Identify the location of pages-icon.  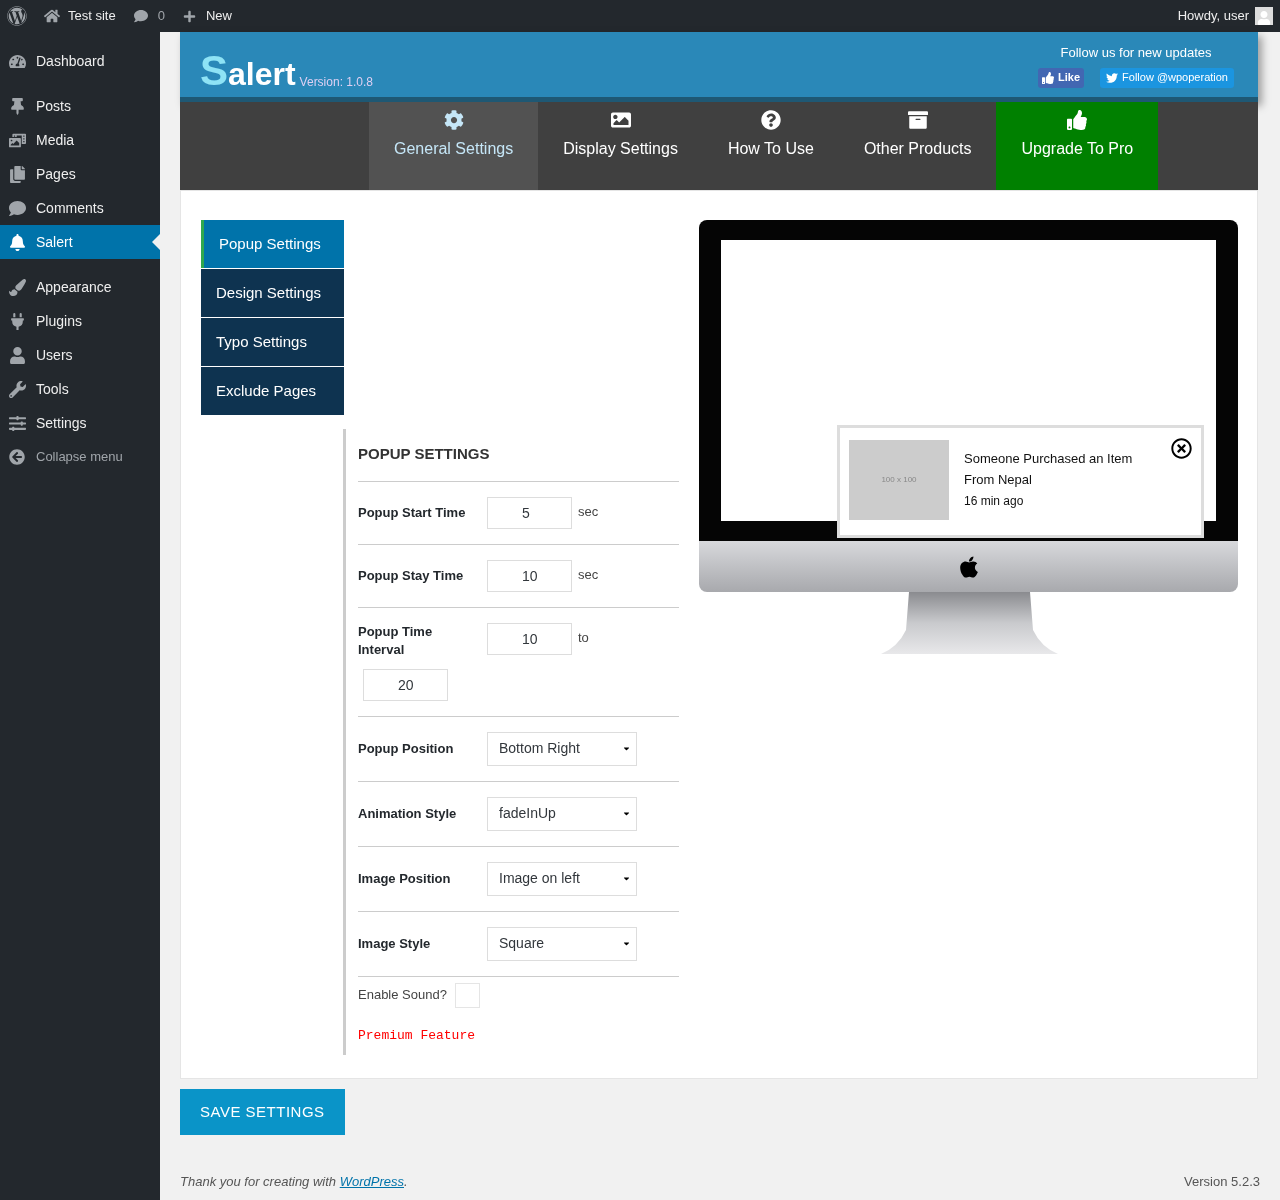
(17, 174).